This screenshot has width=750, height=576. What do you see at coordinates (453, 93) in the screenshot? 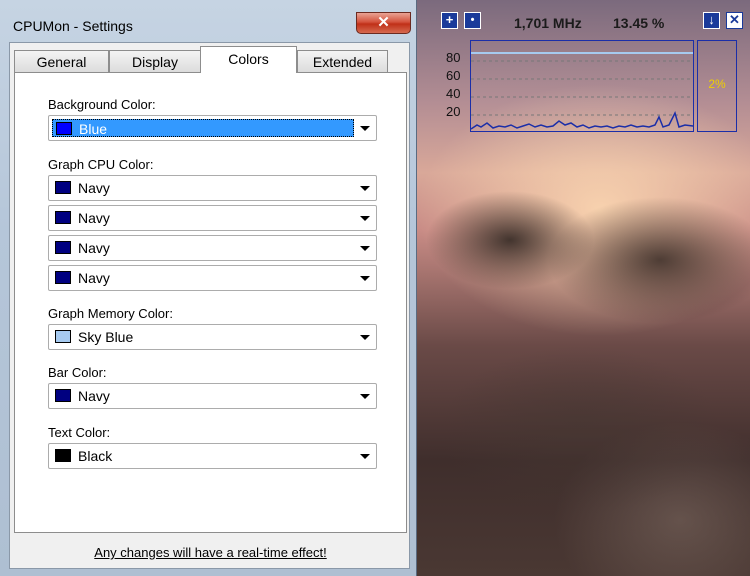
I see `y-tick-label: 40` at bounding box center [453, 93].